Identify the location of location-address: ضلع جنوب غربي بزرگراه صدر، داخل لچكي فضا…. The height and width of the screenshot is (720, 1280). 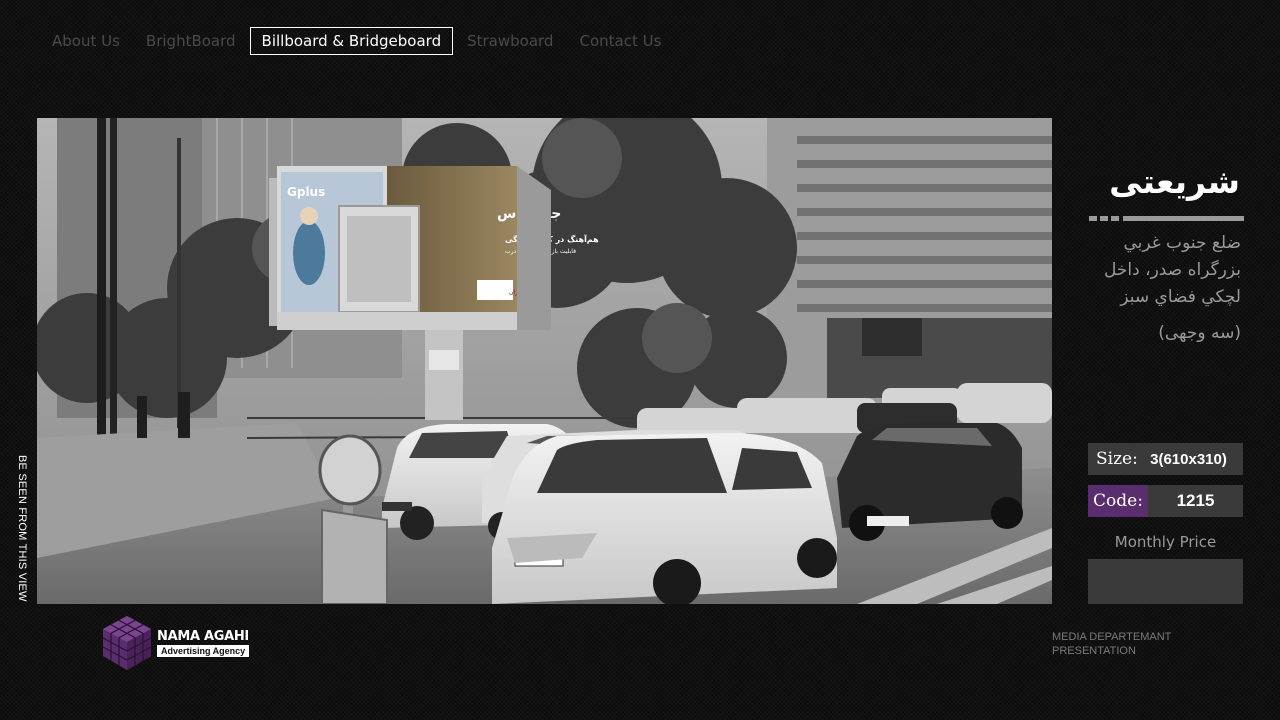
(1172, 270).